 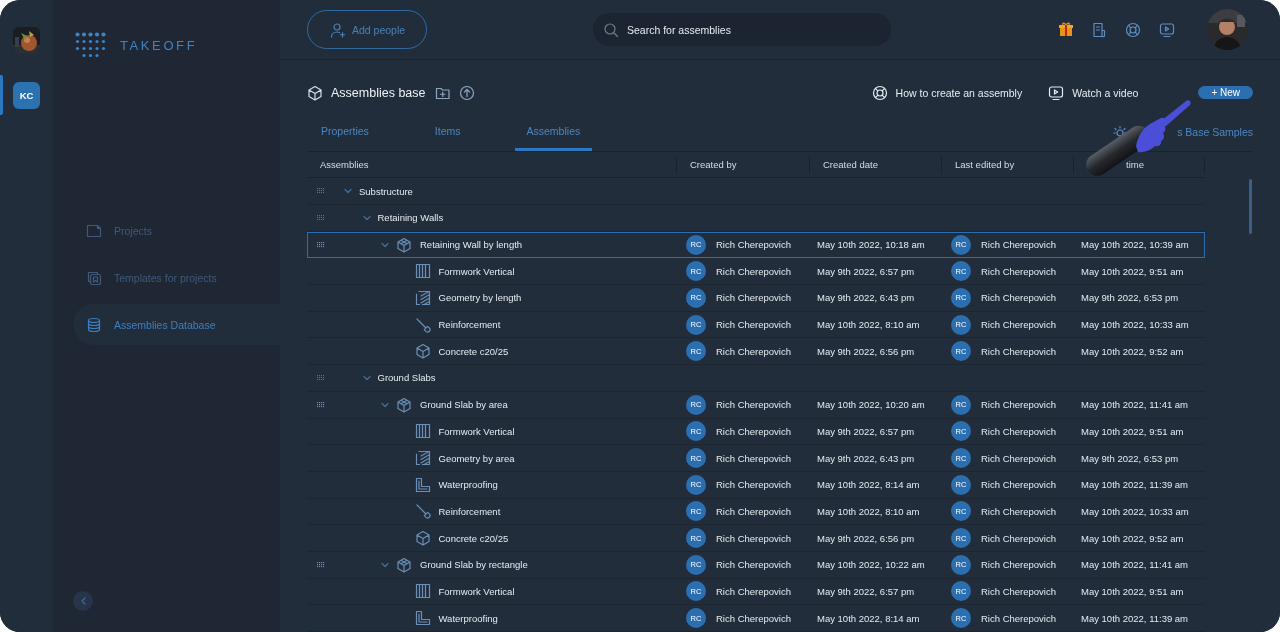 I want to click on date-text: May 10th 2022, 10:22 am, so click(x=871, y=565).